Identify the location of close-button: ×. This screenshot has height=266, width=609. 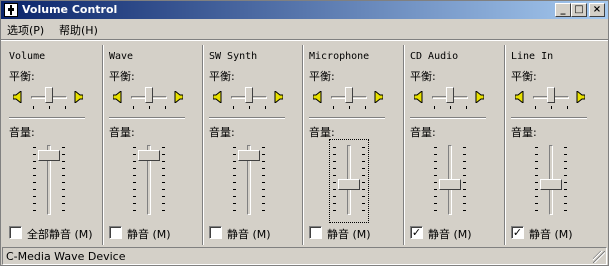
(597, 10).